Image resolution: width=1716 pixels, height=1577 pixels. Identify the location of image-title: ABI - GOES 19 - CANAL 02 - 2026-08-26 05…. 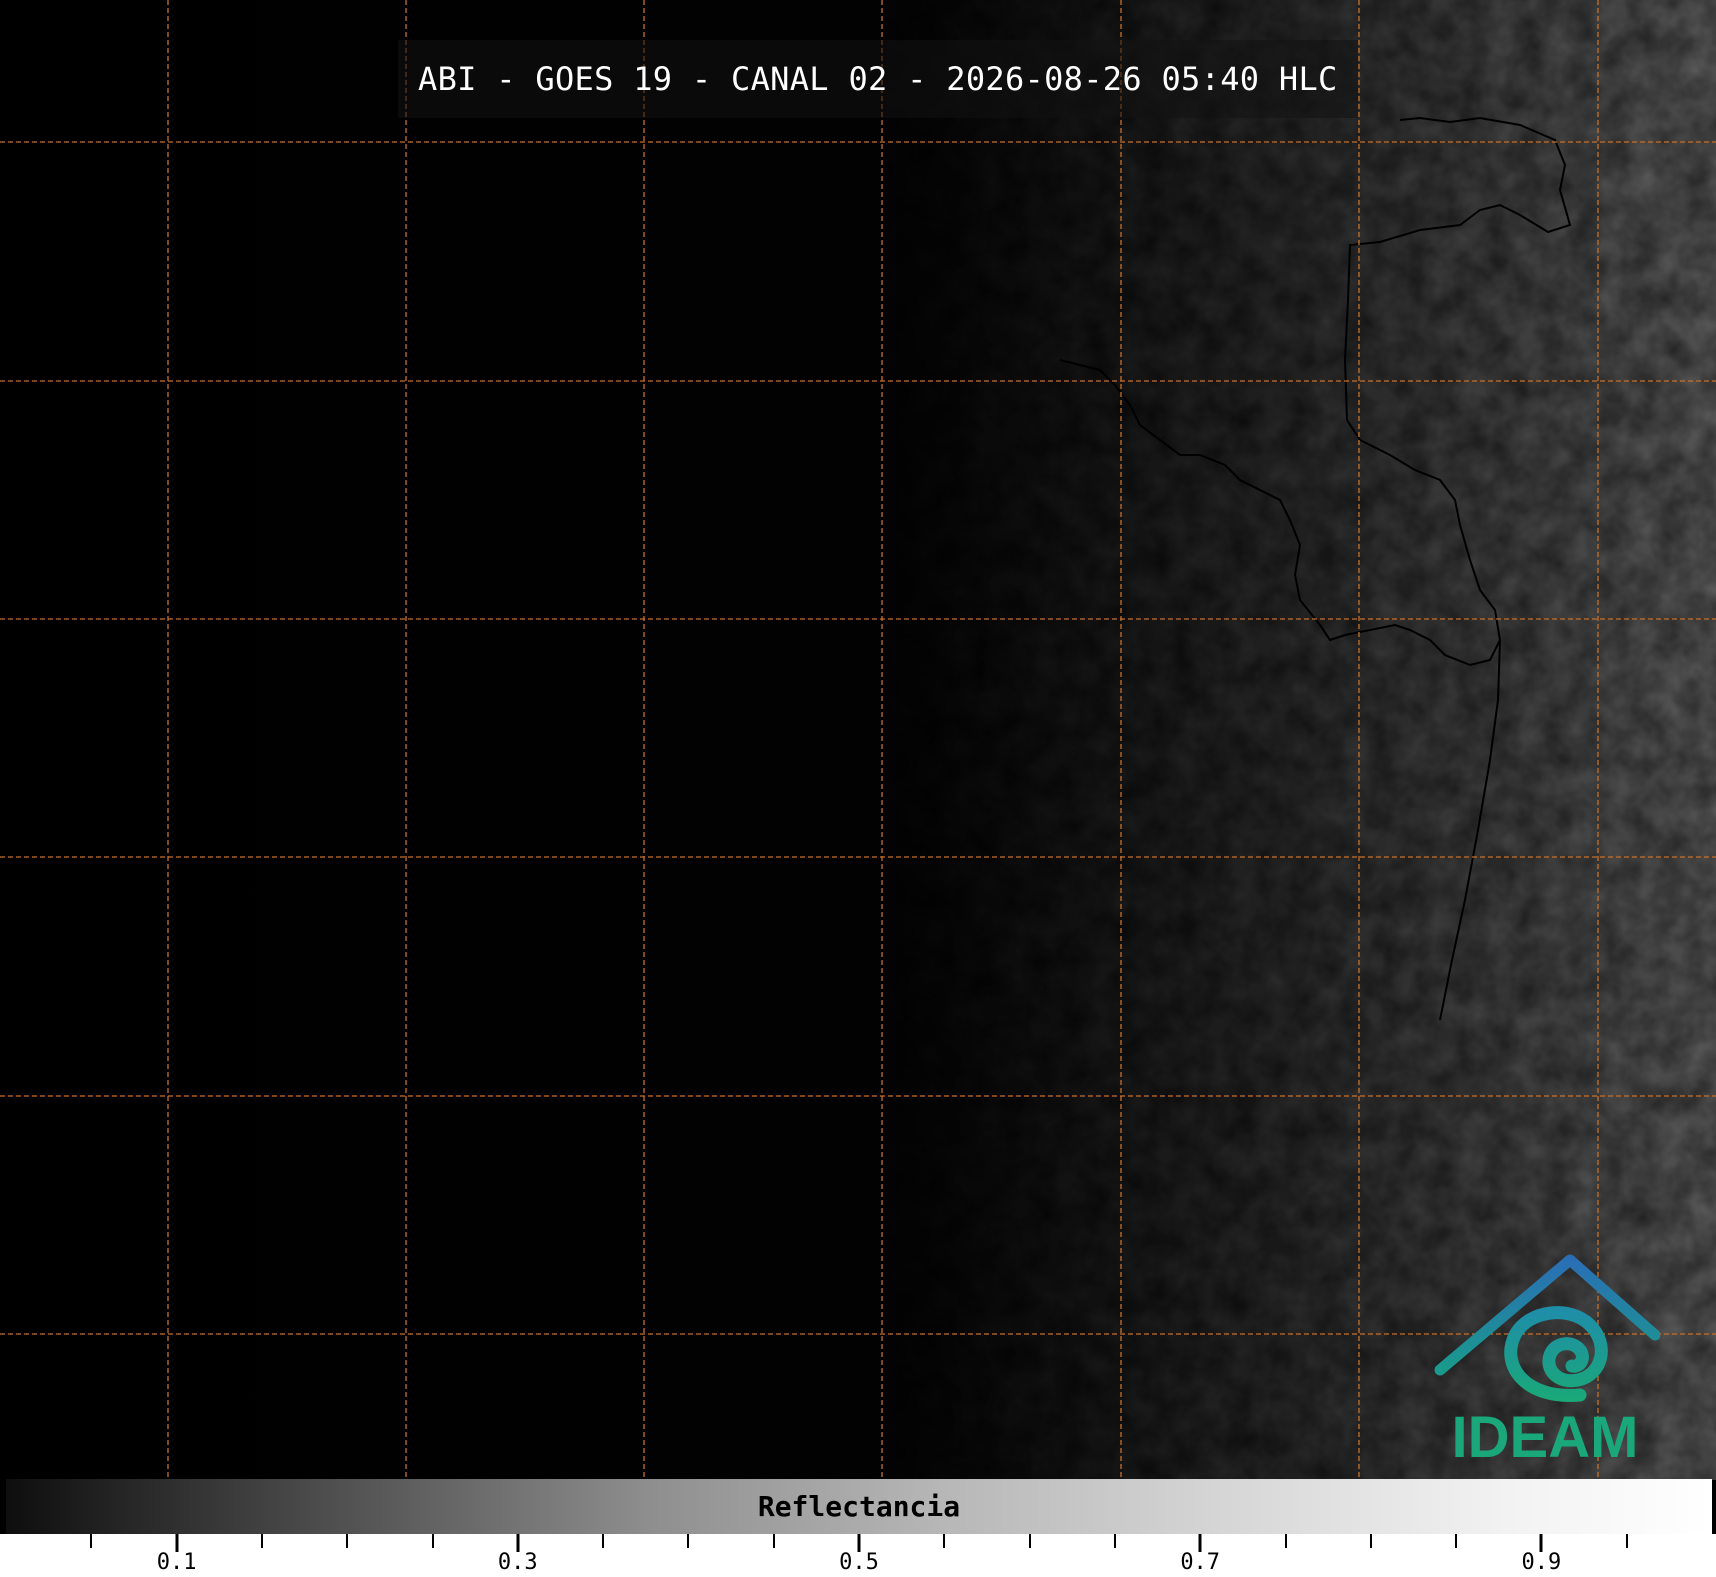
(878, 79).